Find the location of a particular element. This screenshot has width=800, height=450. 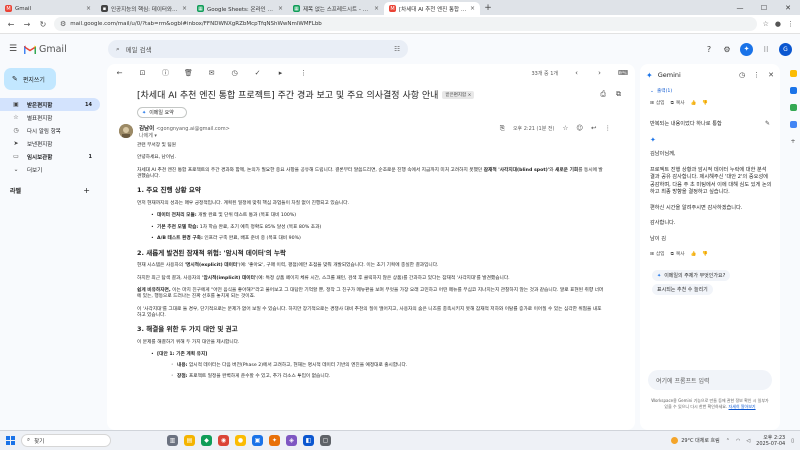

app-icon: ◧ is located at coordinates (308, 440).